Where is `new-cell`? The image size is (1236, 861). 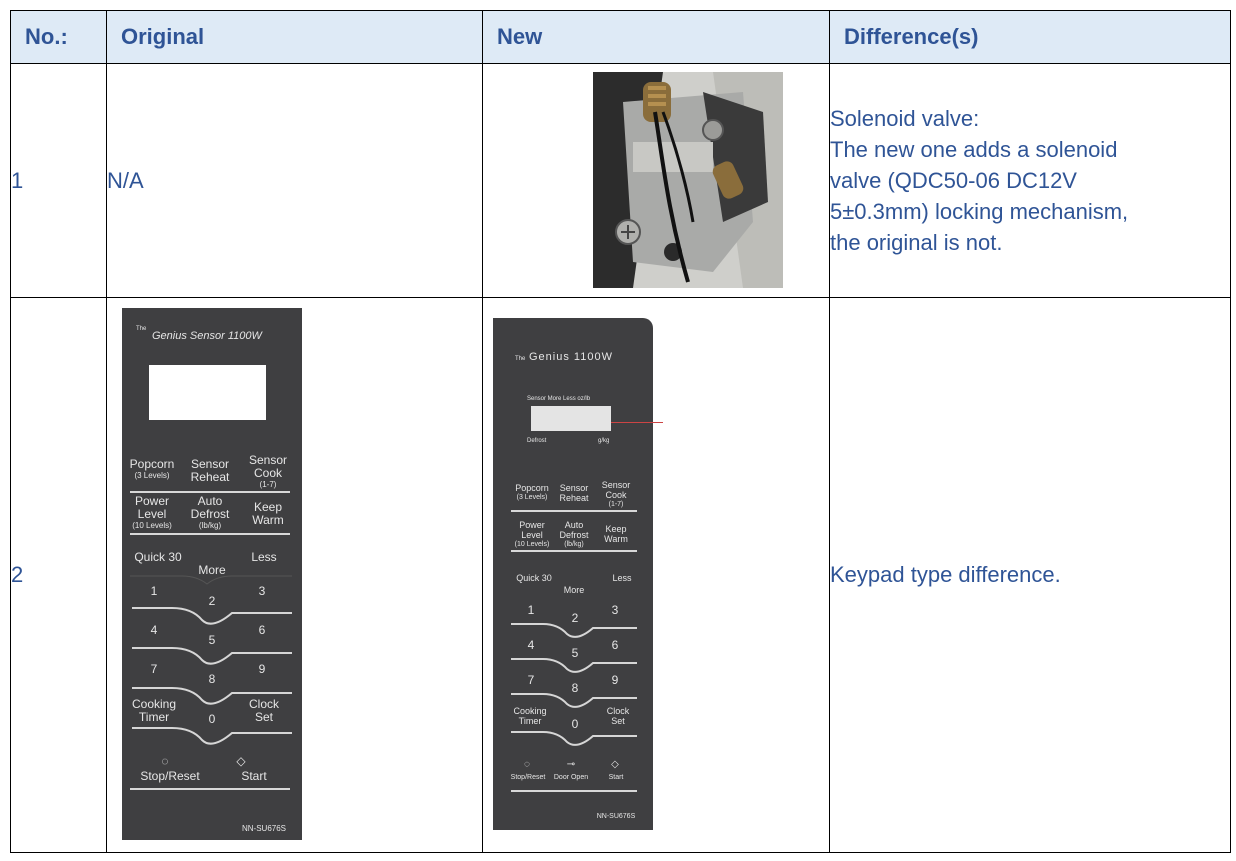
new-cell is located at coordinates (656, 180).